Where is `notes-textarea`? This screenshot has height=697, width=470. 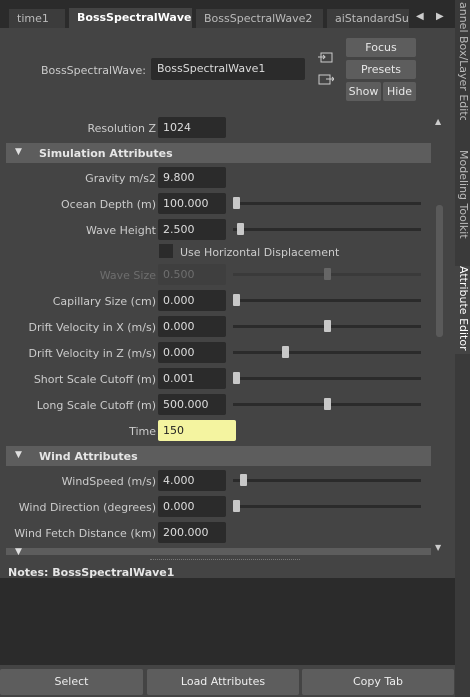
notes-textarea is located at coordinates (227, 621).